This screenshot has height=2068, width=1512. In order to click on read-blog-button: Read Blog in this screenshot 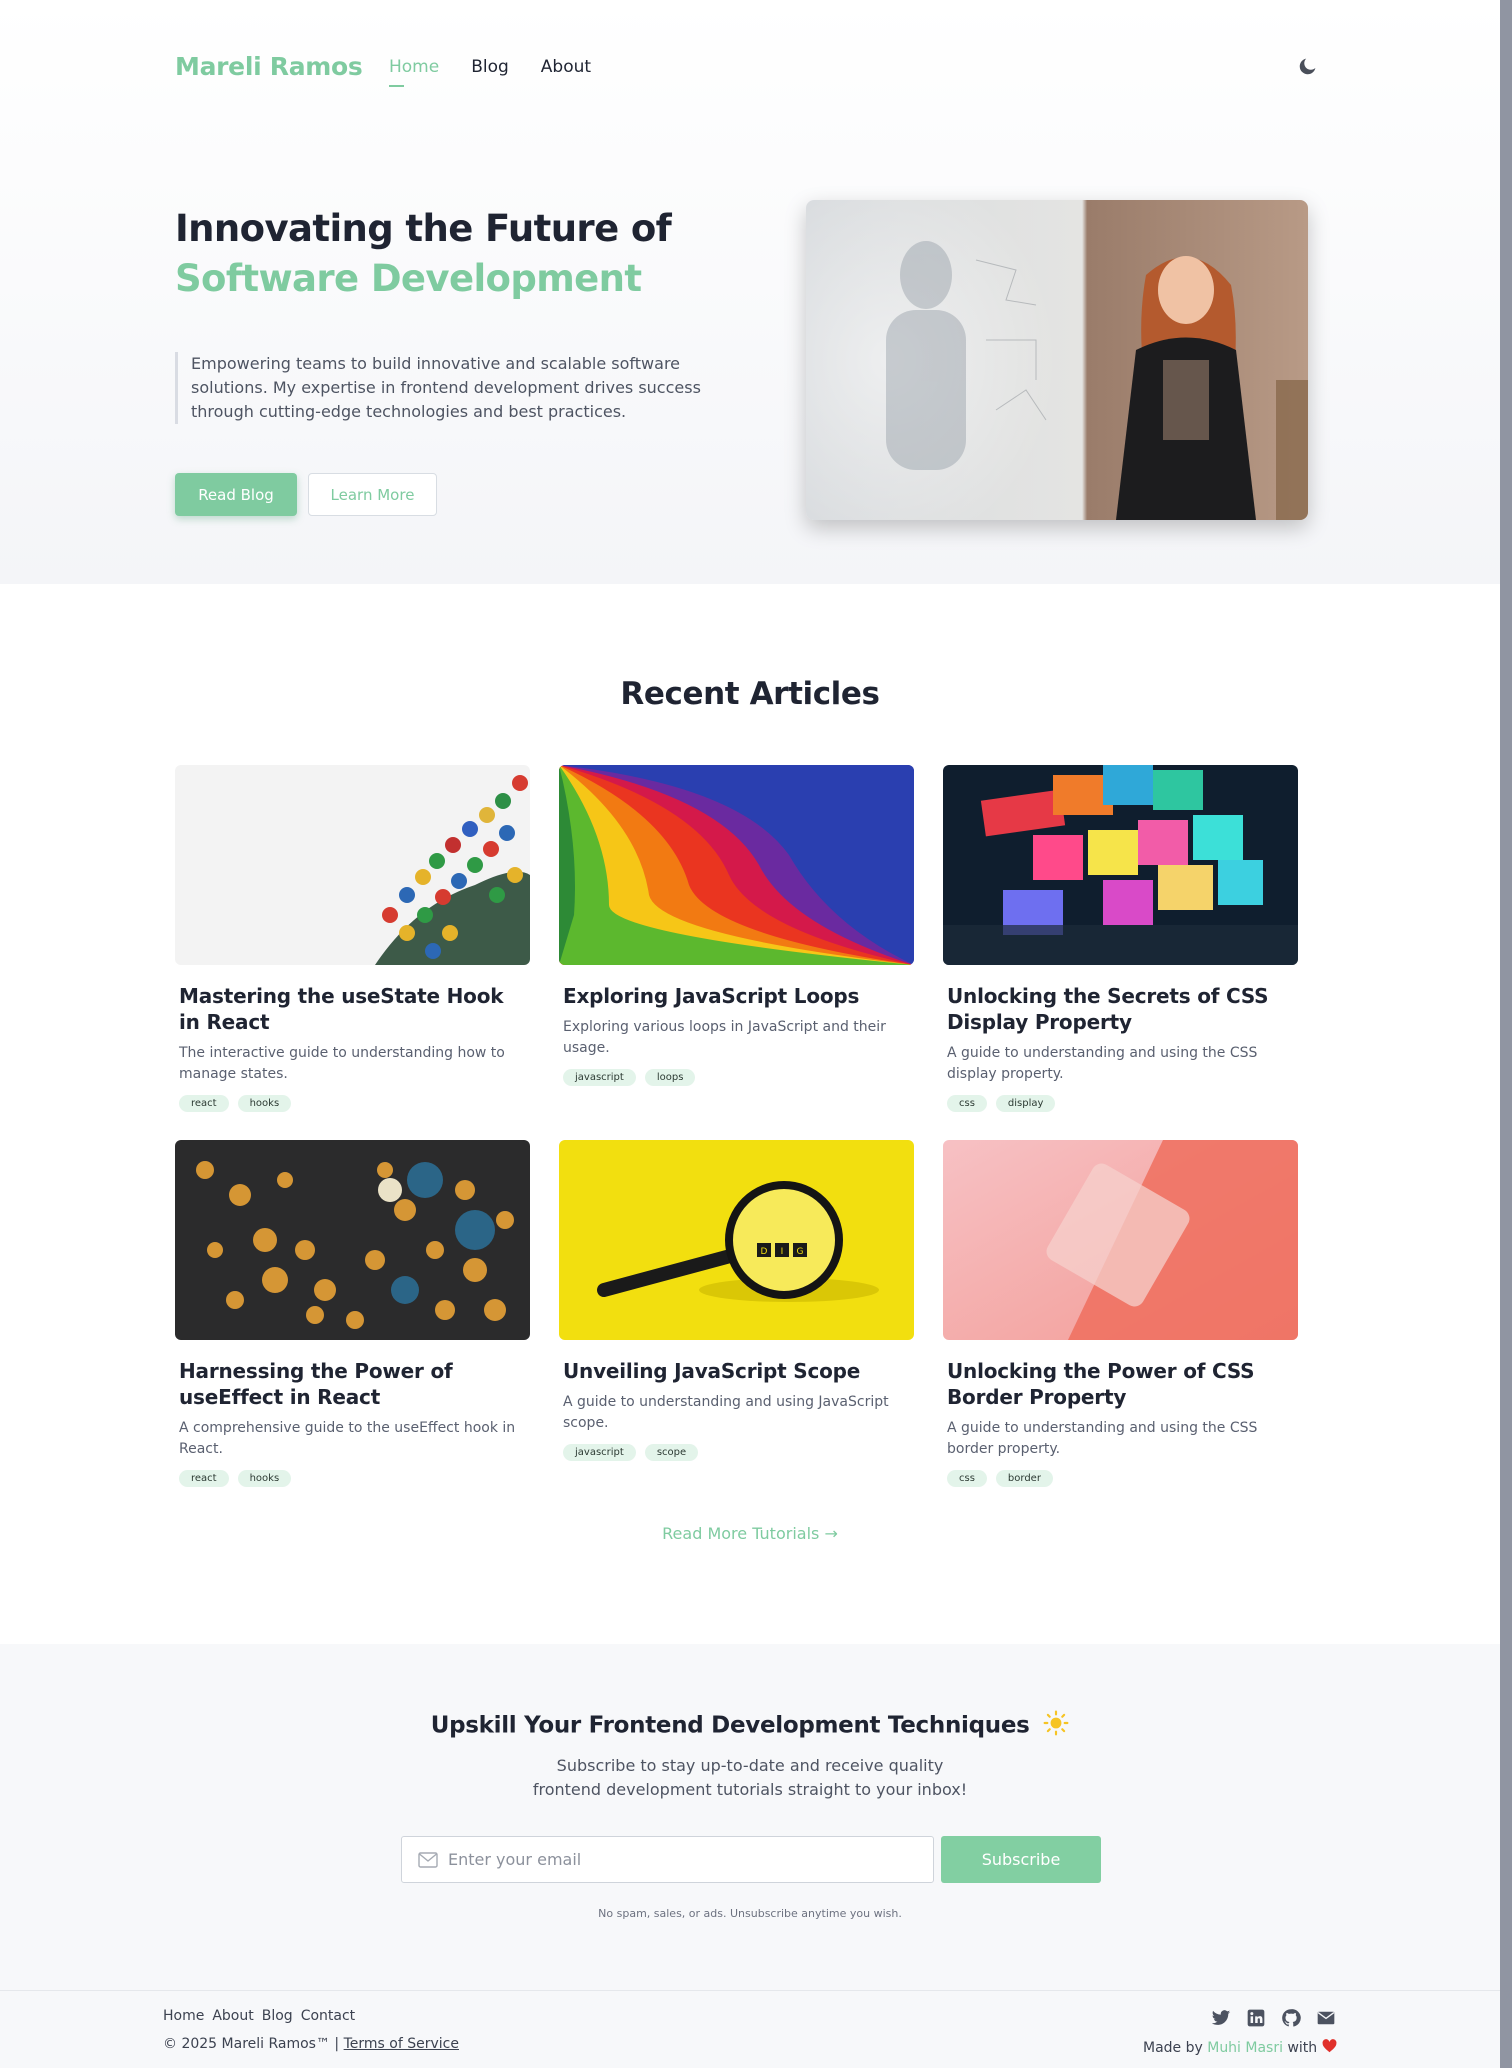, I will do `click(236, 494)`.